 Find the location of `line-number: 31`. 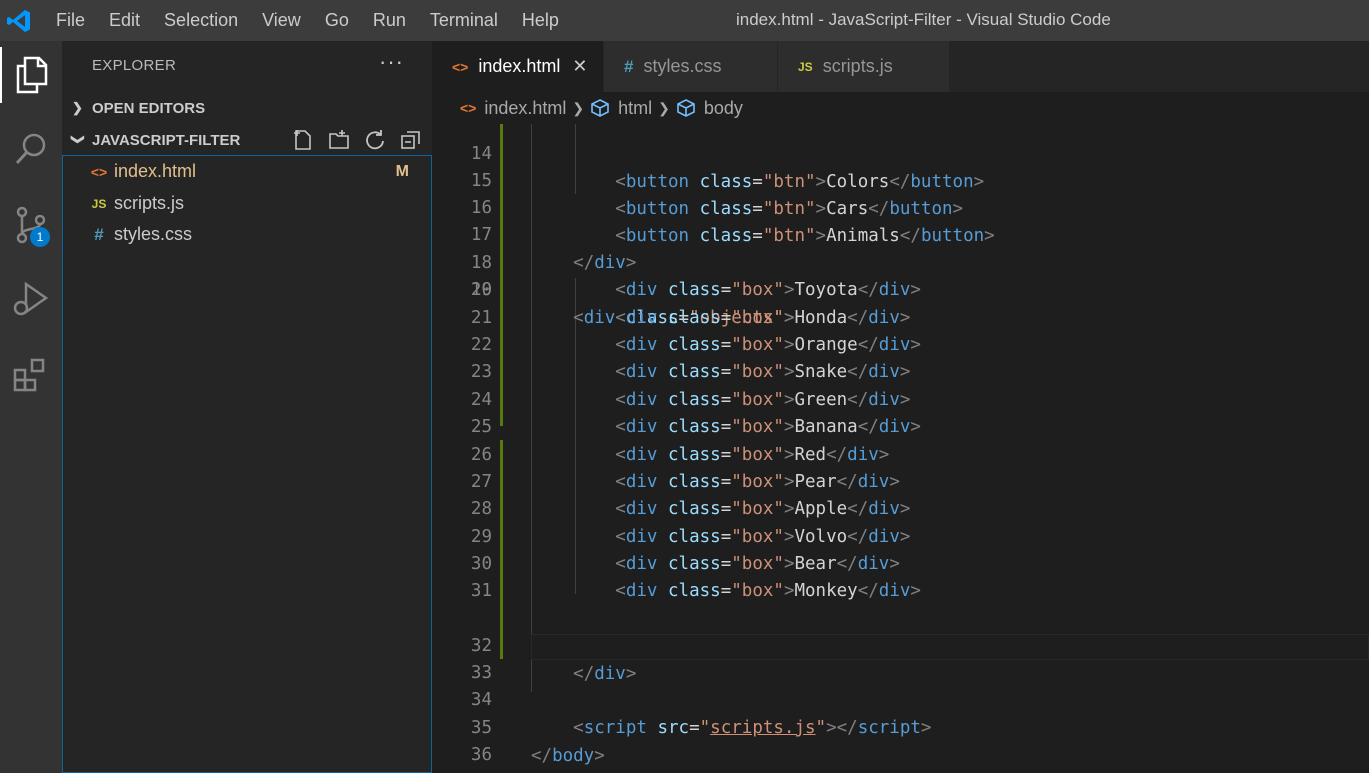

line-number: 31 is located at coordinates (481, 591).